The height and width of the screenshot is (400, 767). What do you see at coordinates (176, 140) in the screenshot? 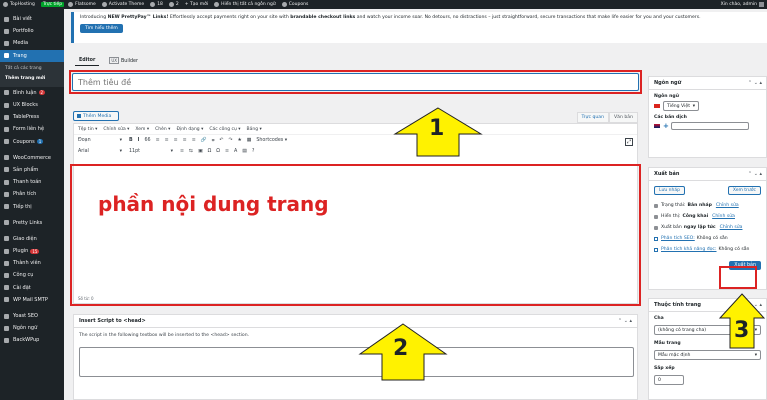
I see `align-left-icon: ≡` at bounding box center [176, 140].